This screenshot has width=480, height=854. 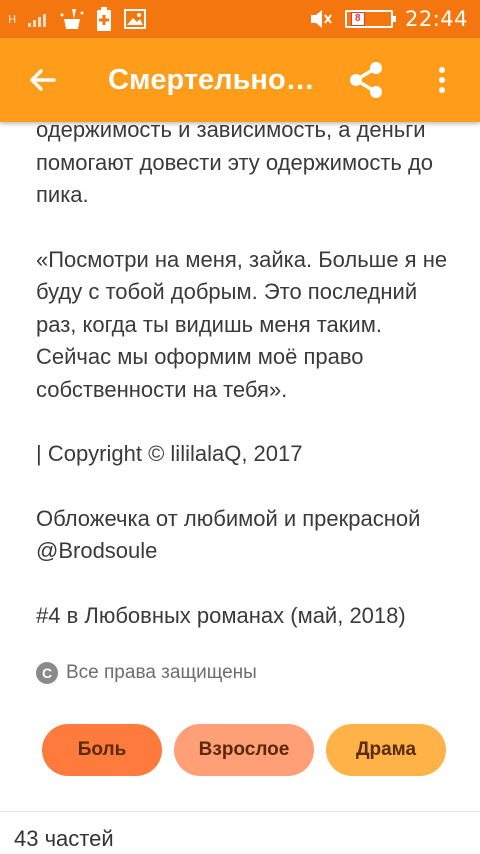 I want to click on battery-saver-icon, so click(x=104, y=19).